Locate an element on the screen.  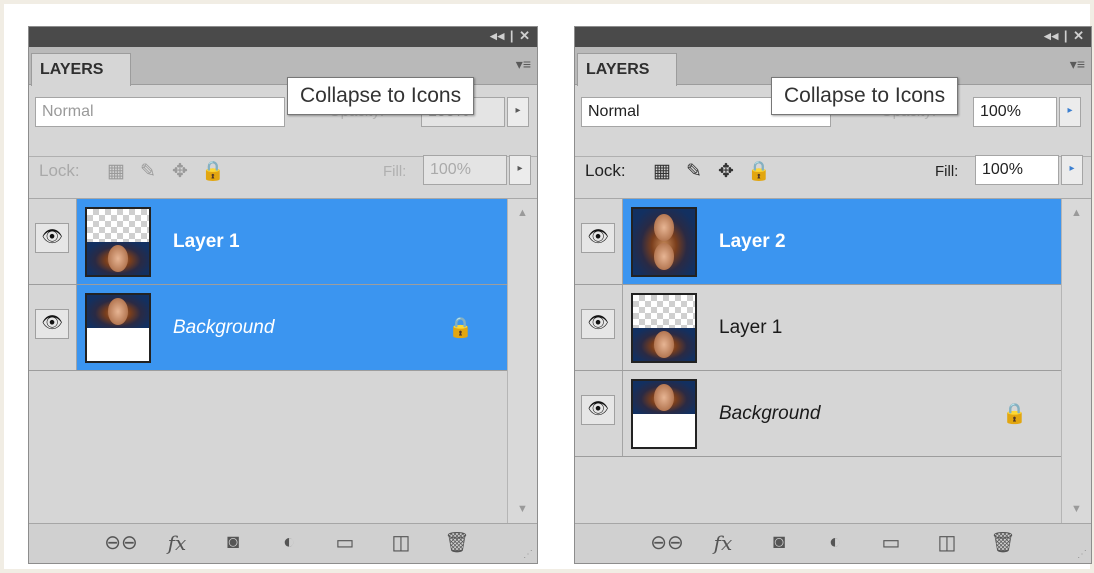
blend-mode-select: Normal is located at coordinates (160, 112).